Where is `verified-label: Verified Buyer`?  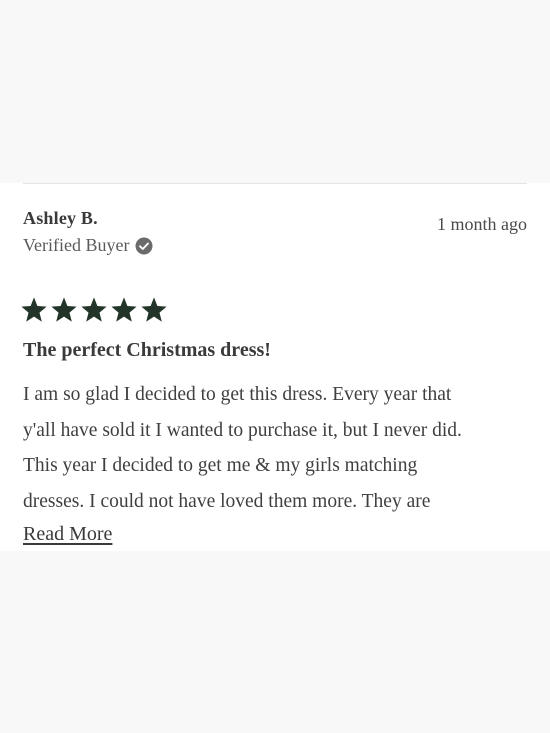 verified-label: Verified Buyer is located at coordinates (76, 245).